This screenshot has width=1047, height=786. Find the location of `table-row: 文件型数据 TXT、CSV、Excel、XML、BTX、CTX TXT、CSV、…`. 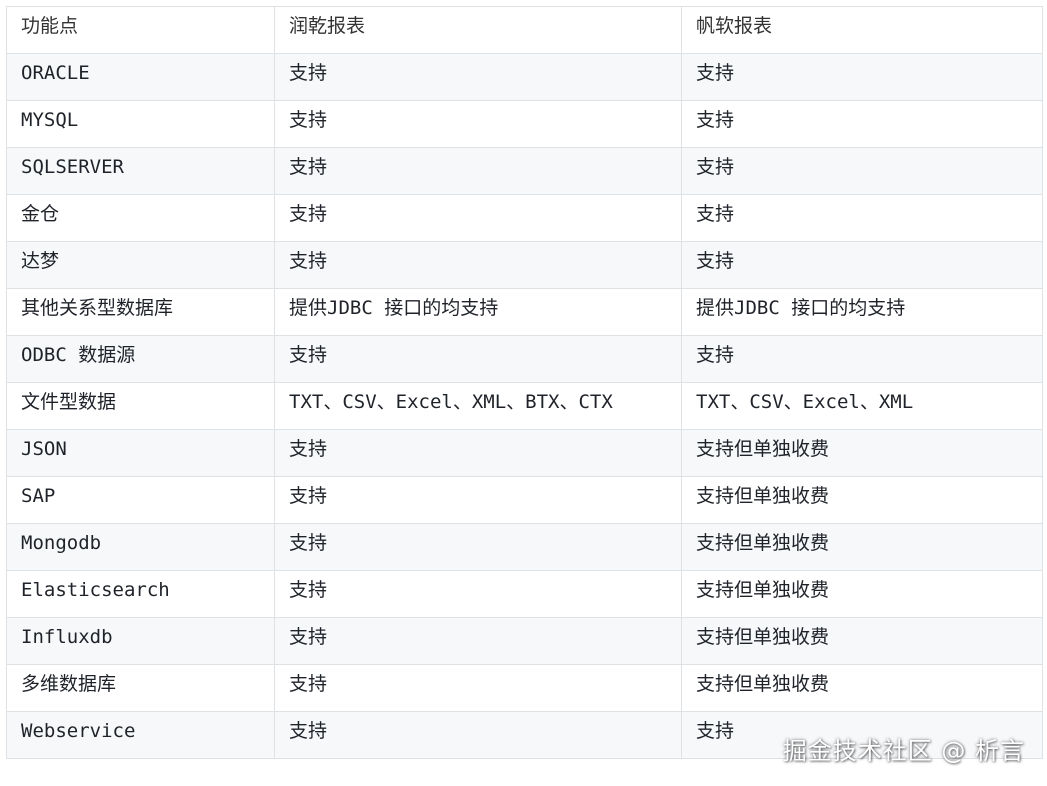

table-row: 文件型数据 TXT、CSV、Excel、XML、BTX、CTX TXT、CSV、… is located at coordinates (524, 406).